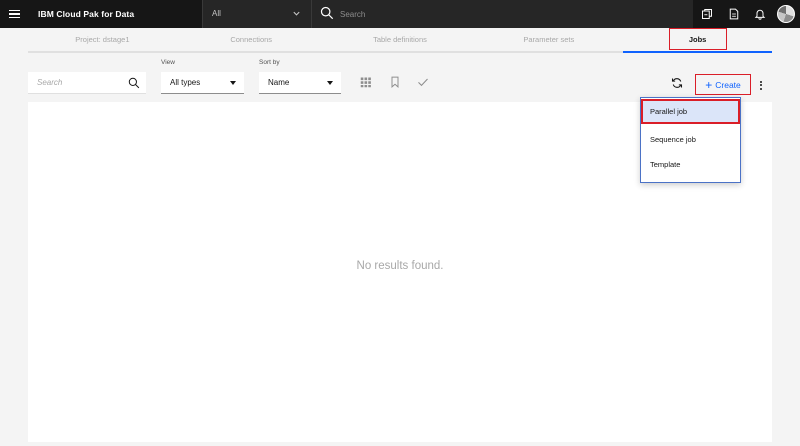 The width and height of the screenshot is (800, 446). What do you see at coordinates (709, 84) in the screenshot?
I see `plus-icon: +` at bounding box center [709, 84].